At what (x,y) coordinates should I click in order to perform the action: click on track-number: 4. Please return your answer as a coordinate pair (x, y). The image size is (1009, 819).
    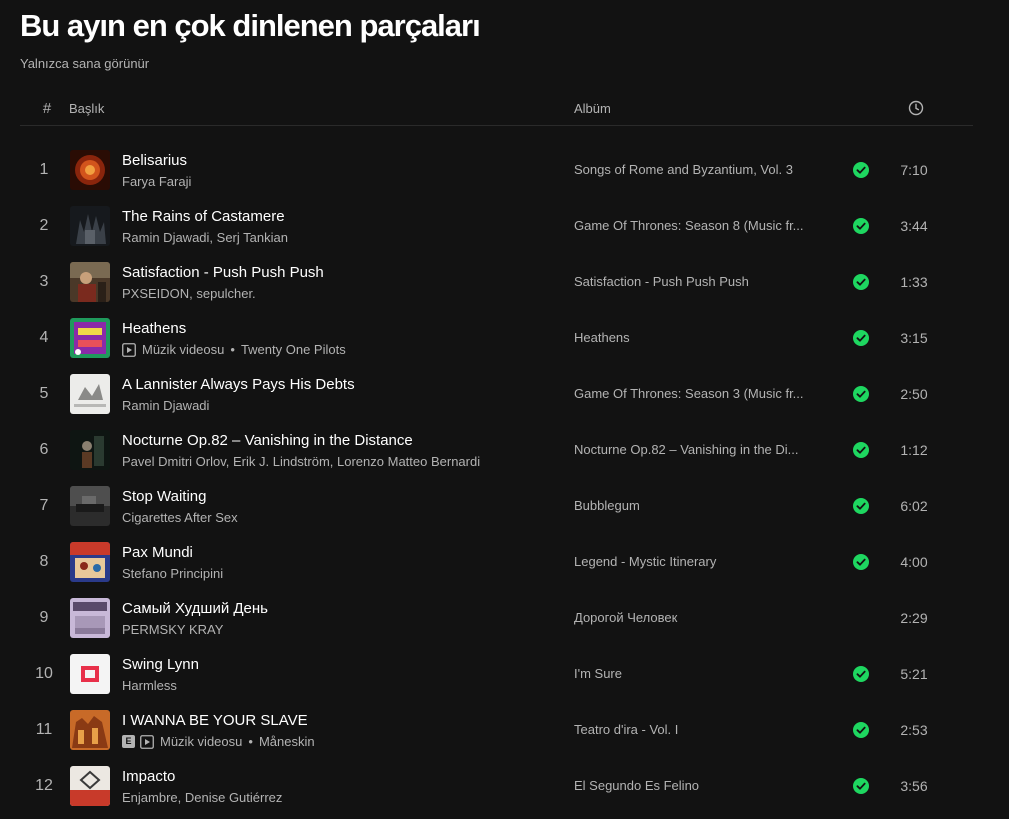
    Looking at the image, I should click on (44, 337).